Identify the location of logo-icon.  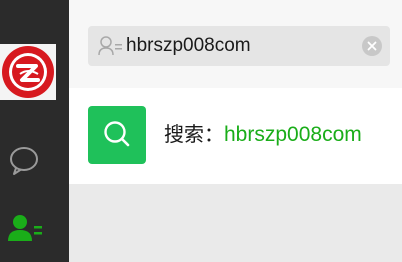
(28, 72).